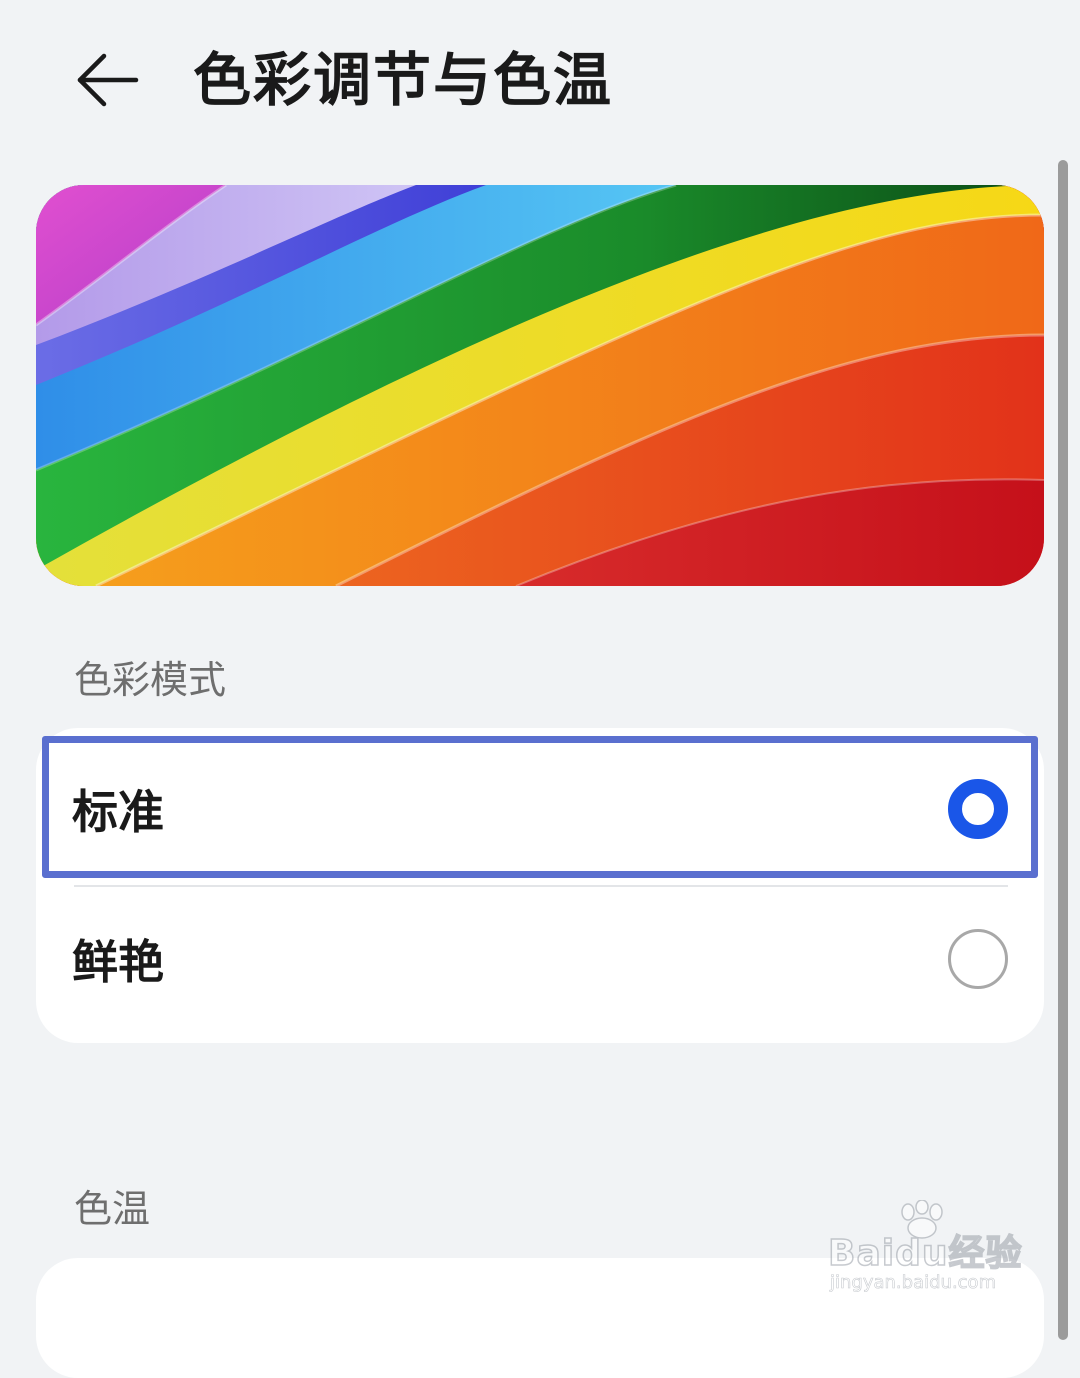  I want to click on highlight-frame, so click(540, 807).